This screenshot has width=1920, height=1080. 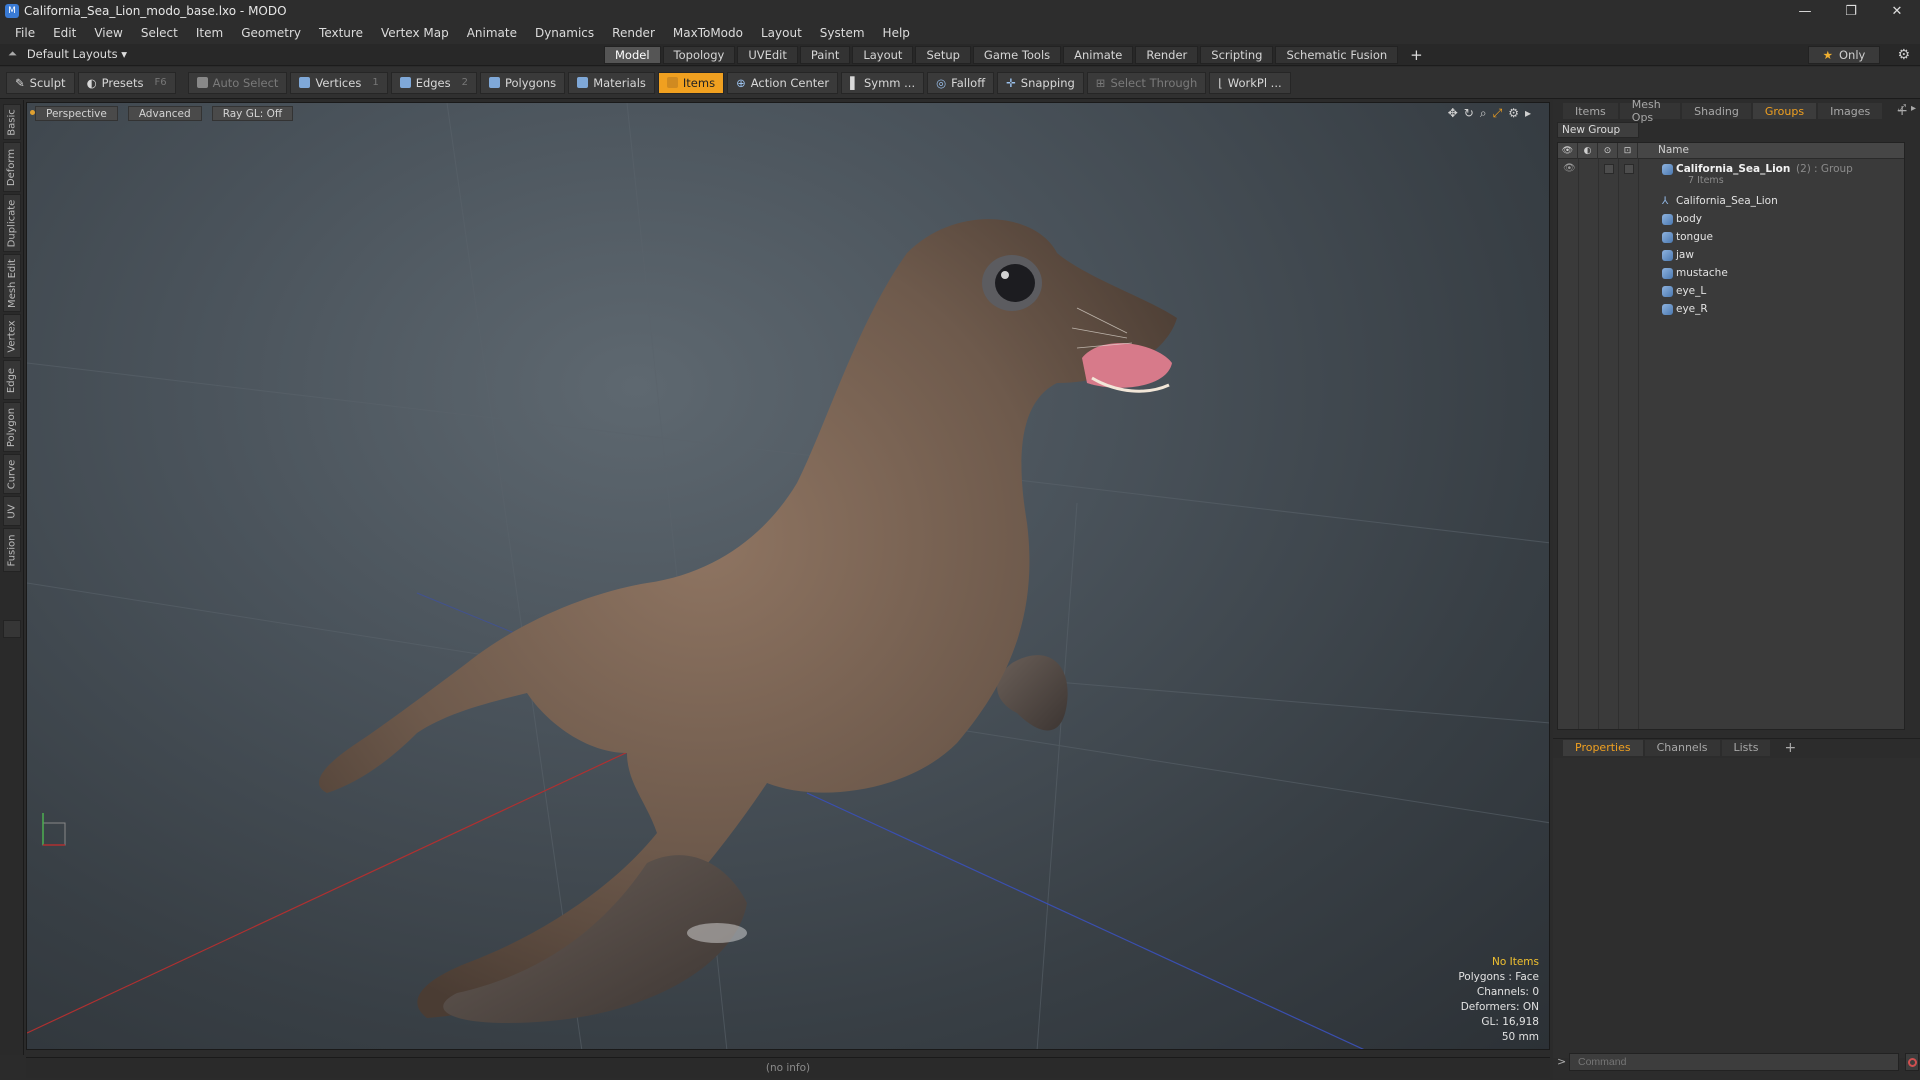 What do you see at coordinates (415, 33) in the screenshot?
I see `menu-vertex-map: Vertex Map` at bounding box center [415, 33].